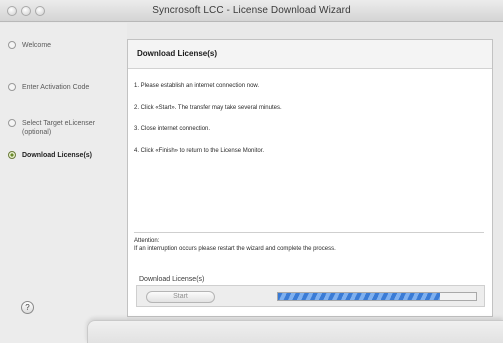 The image size is (503, 343). Describe the element at coordinates (59, 128) in the screenshot. I see `step-label: Select Target eLicenser (optional)` at that location.